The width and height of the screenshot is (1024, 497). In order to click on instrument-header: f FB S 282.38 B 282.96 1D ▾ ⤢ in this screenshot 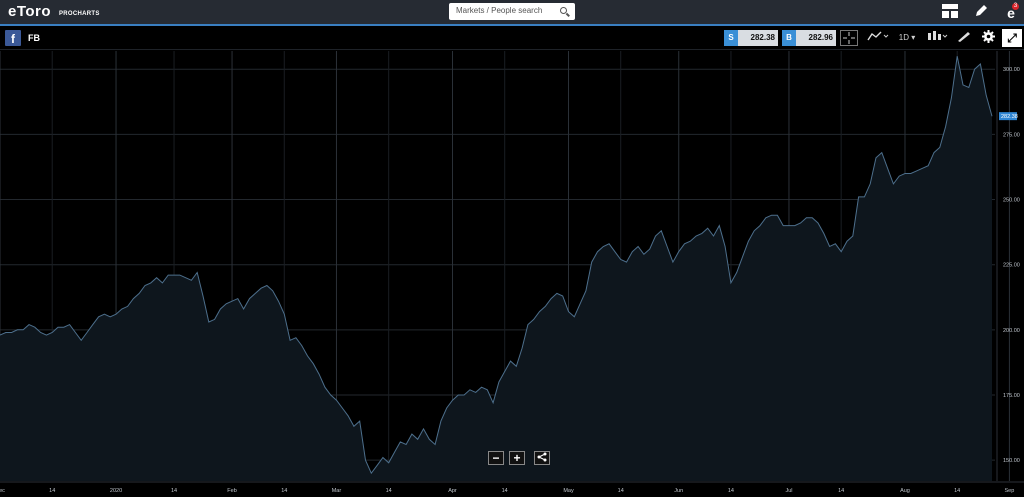, I will do `click(512, 38)`.